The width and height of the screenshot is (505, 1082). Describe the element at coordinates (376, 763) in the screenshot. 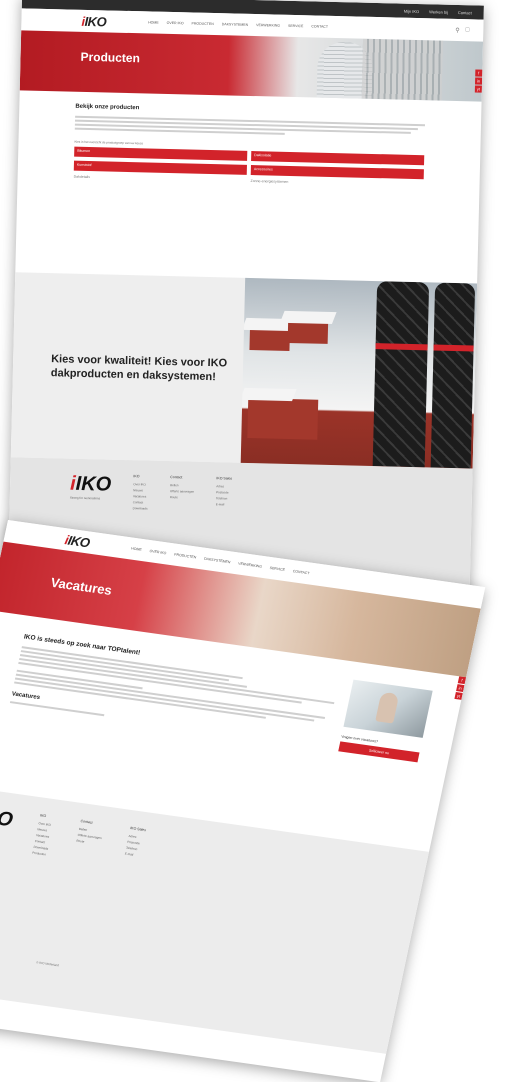

I see `contact-sidebar: Vragen over vacatures? Solliciteer nu` at that location.